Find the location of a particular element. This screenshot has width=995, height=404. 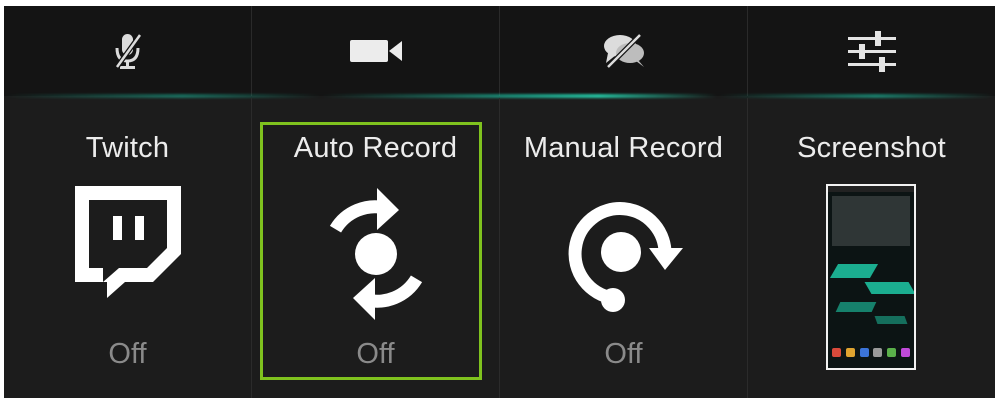

video-camera-icon is located at coordinates (375, 51).